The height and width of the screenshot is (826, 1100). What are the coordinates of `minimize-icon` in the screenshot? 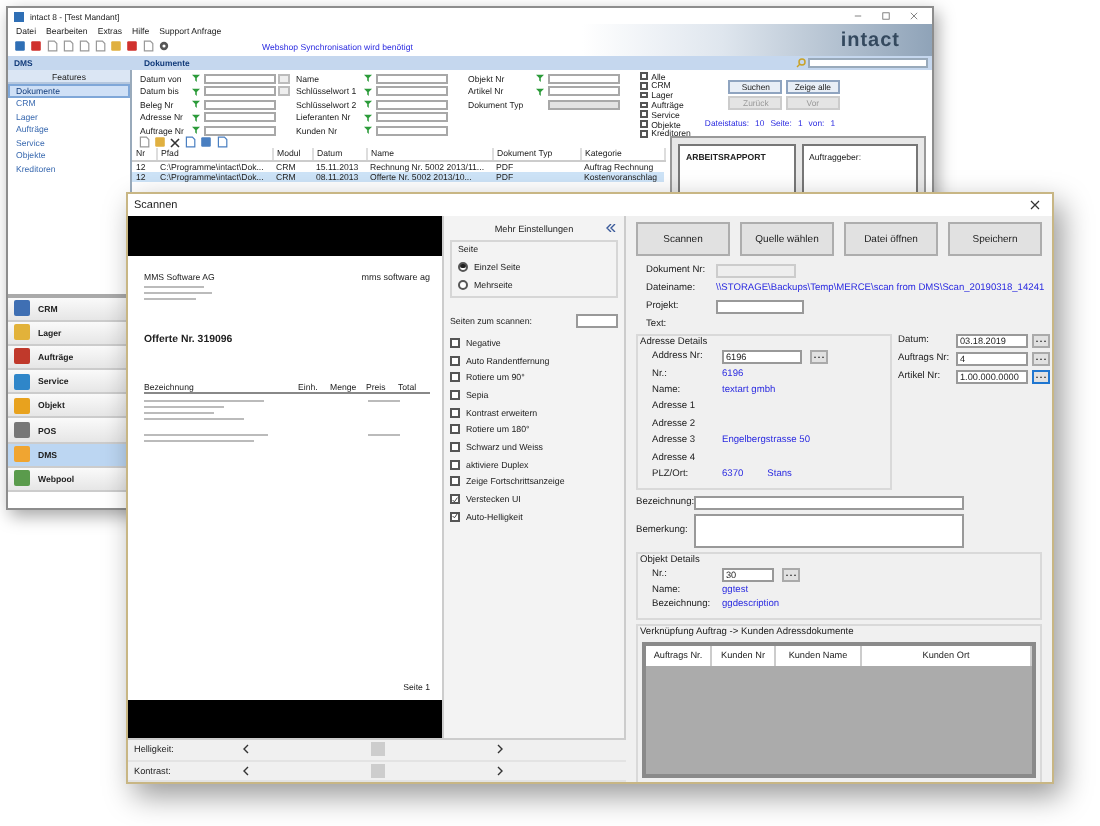 It's located at (858, 16).